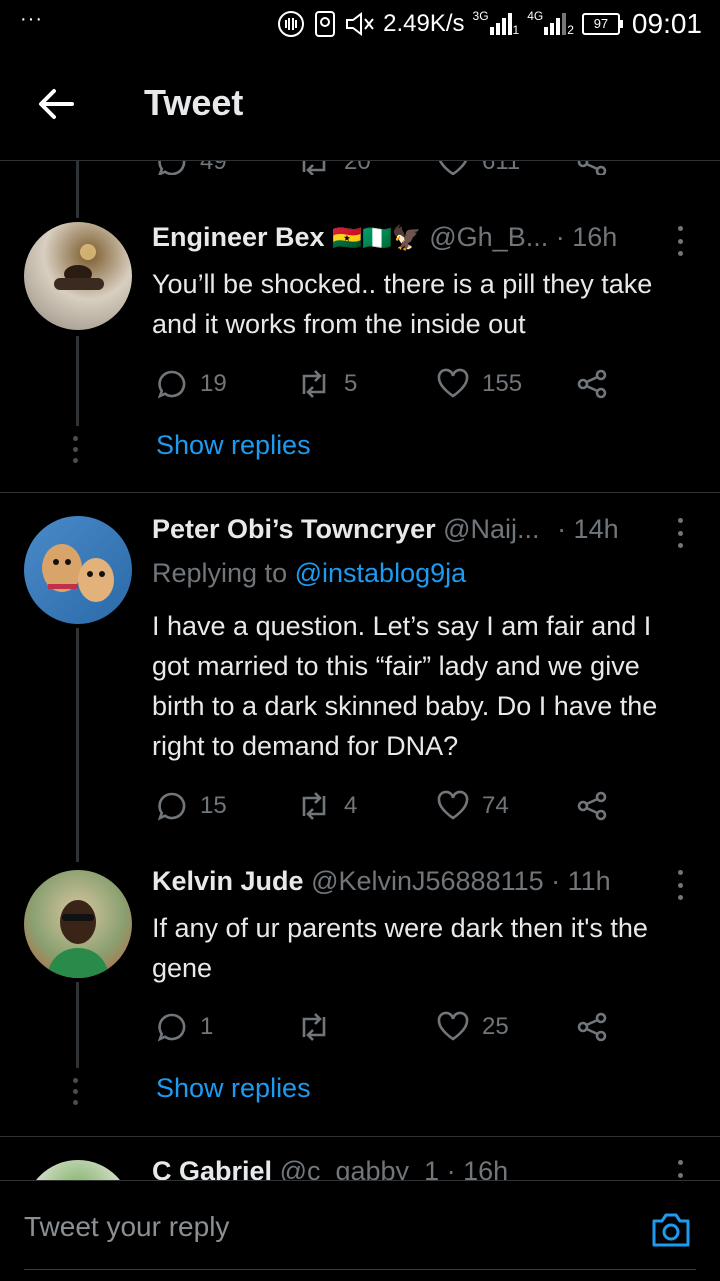 The image size is (720, 1281). I want to click on action-row: 15 4 74, so click(382, 806).